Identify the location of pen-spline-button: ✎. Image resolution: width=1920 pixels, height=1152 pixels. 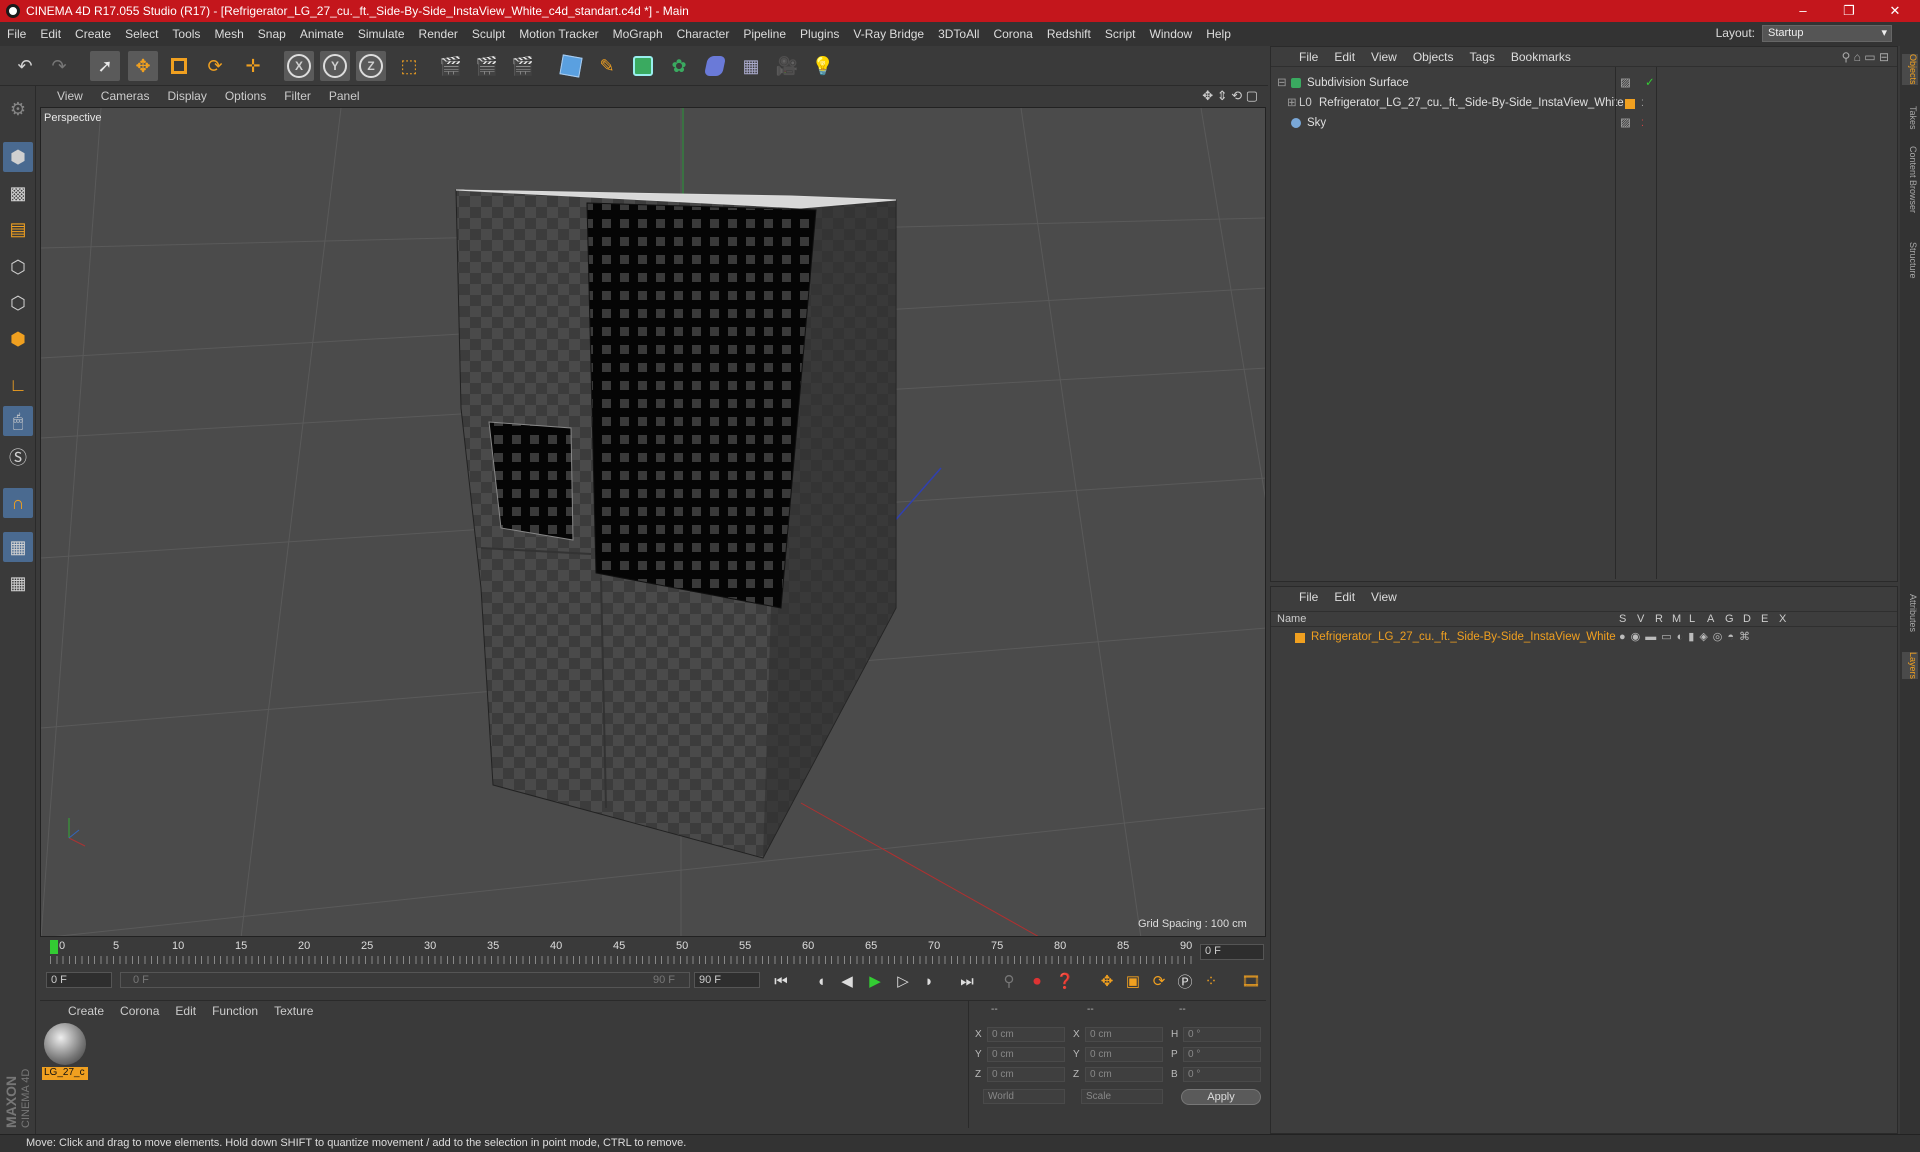
(607, 66).